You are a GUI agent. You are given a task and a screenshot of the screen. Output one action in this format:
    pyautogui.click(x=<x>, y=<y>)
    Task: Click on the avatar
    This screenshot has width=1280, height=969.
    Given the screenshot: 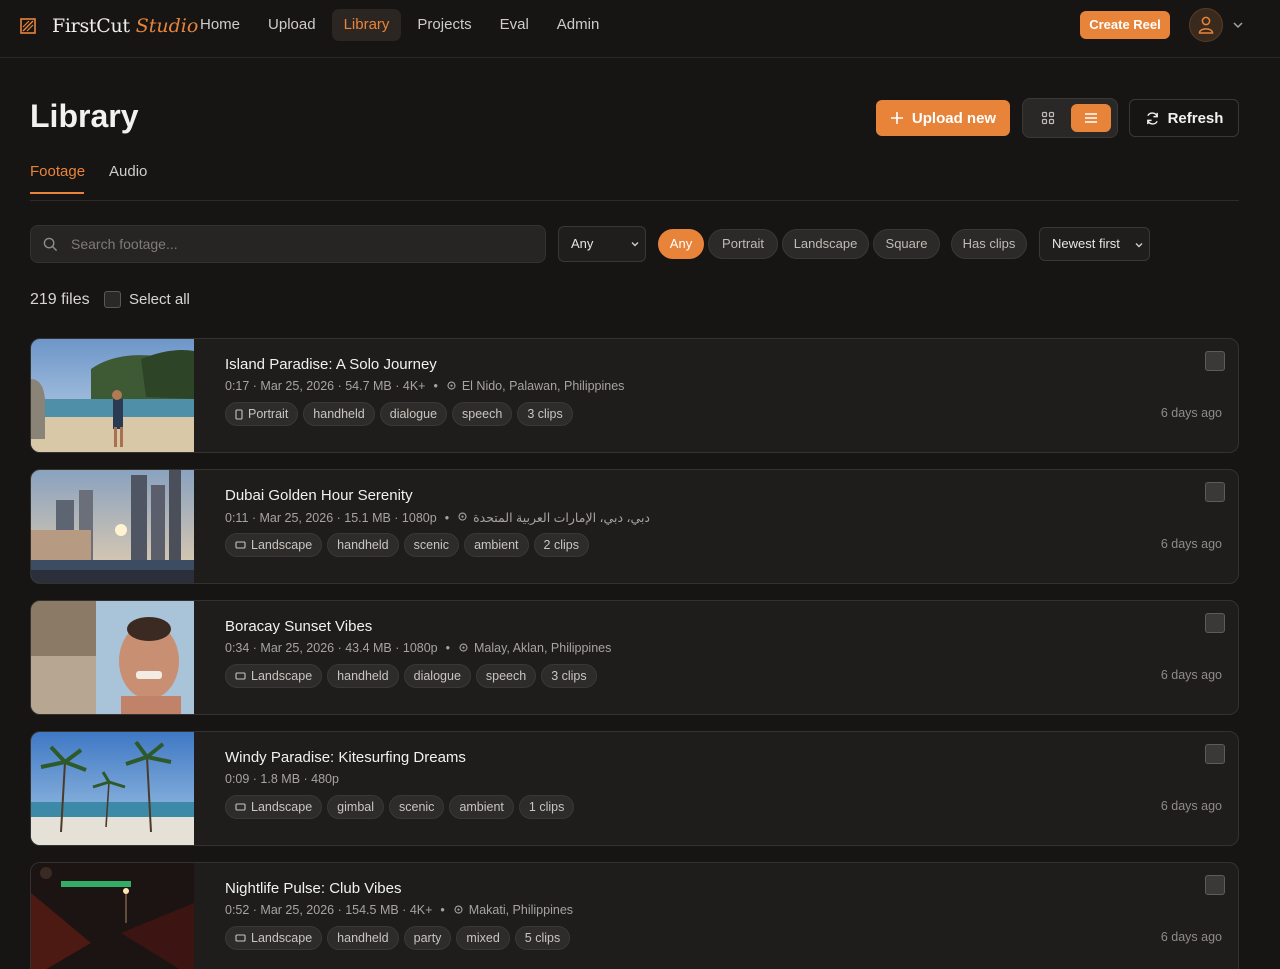 What is the action you would take?
    pyautogui.click(x=1206, y=25)
    